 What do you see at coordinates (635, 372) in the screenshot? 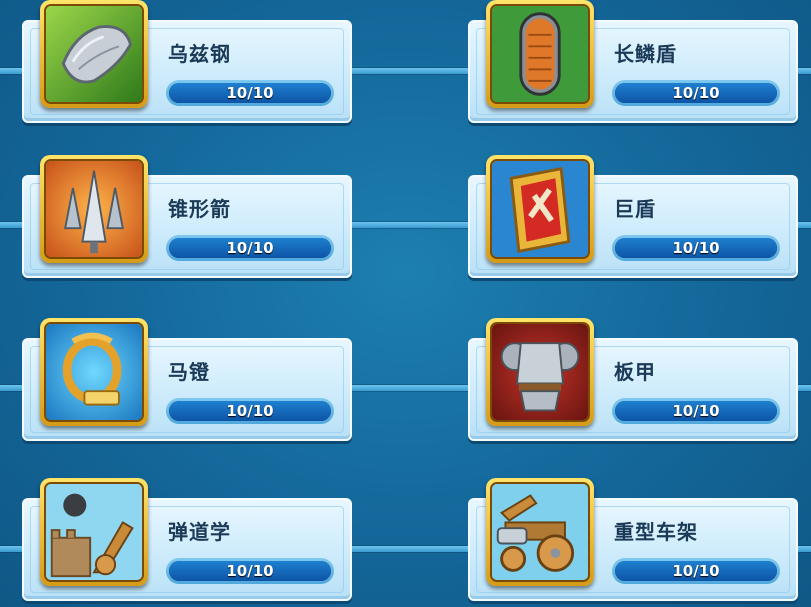
I see `tech-name: 板甲` at bounding box center [635, 372].